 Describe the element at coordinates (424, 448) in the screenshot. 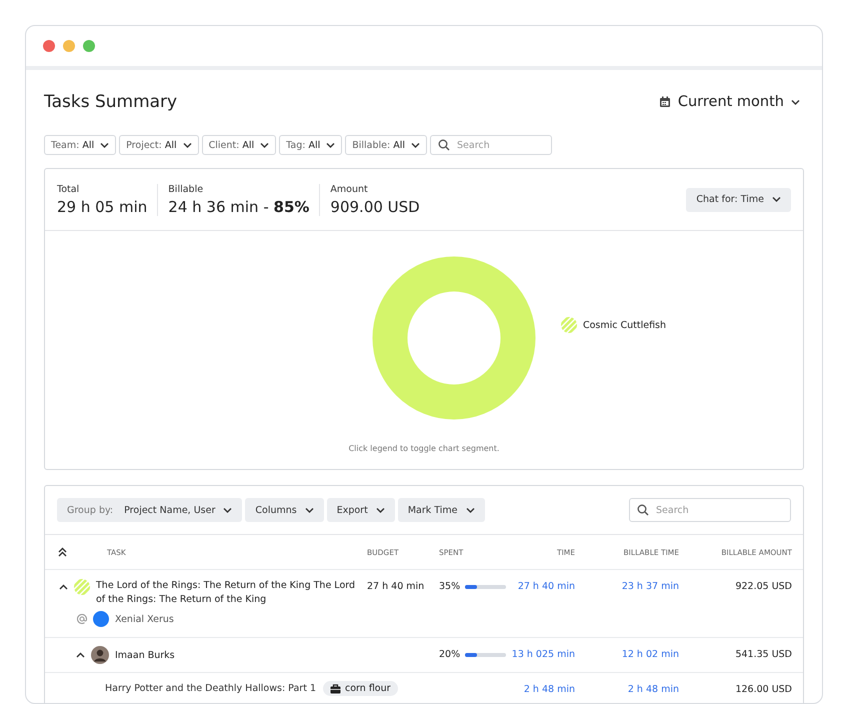

I see `chart-hint: Click legend to toggle chart segment.` at that location.